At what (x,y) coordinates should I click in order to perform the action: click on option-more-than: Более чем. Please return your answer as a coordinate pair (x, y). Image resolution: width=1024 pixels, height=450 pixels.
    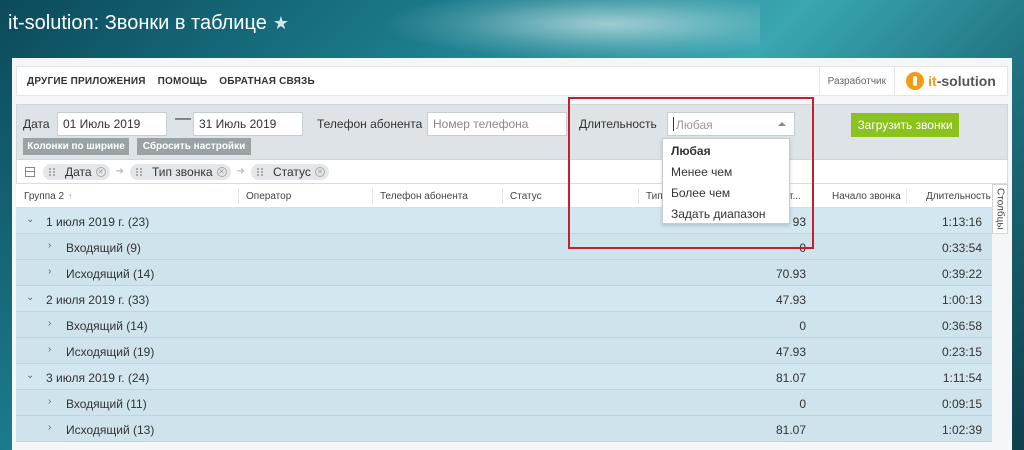
    Looking at the image, I should click on (700, 193).